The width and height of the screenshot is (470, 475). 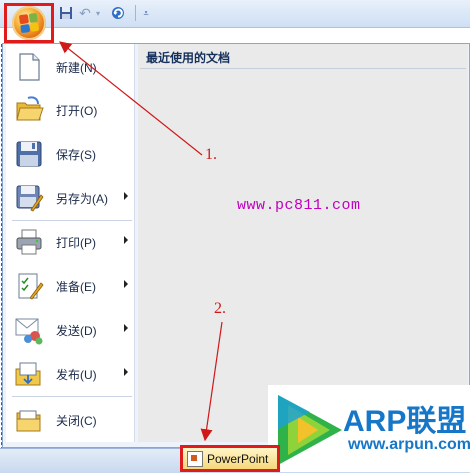 What do you see at coordinates (211, 154) in the screenshot?
I see `annotation-step-1: 1.` at bounding box center [211, 154].